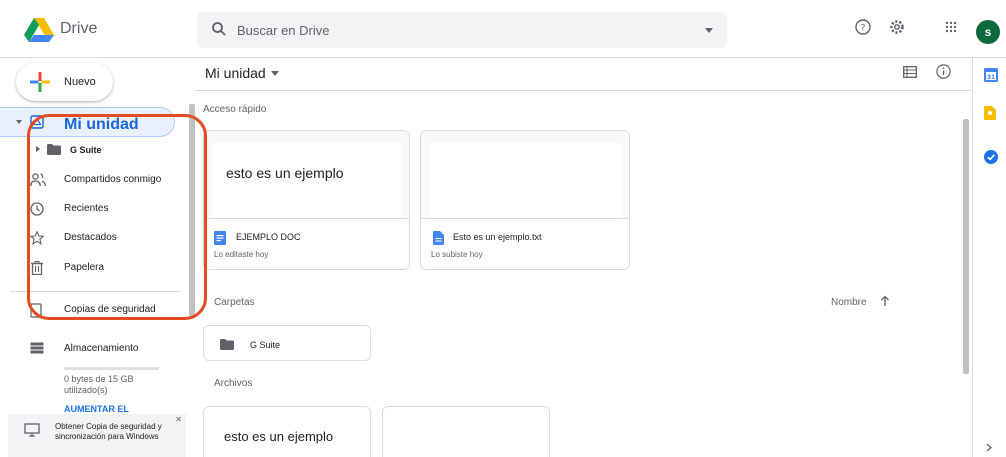 The width and height of the screenshot is (1006, 457). I want to click on folders-label: Carpetas, so click(234, 302).